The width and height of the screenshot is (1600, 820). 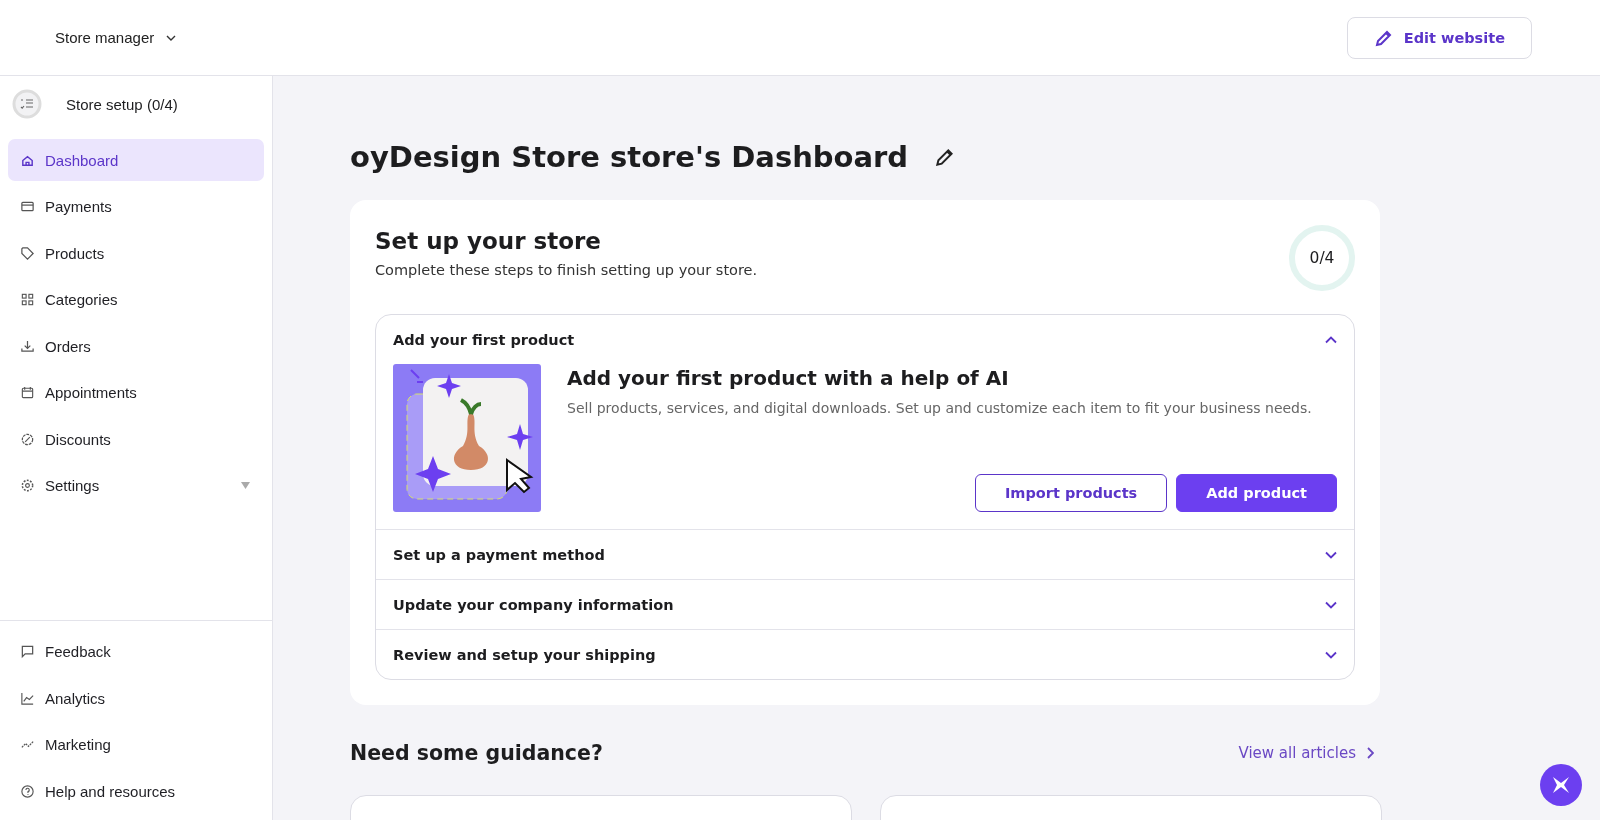 What do you see at coordinates (27, 392) in the screenshot?
I see `calendar-icon` at bounding box center [27, 392].